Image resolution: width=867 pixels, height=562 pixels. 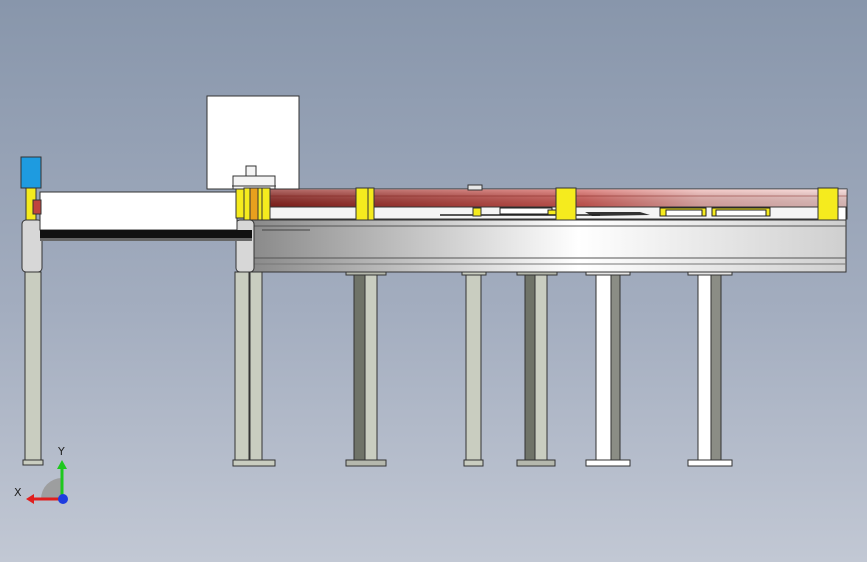 I want to click on y-axis-label: Y, so click(x=61, y=451).